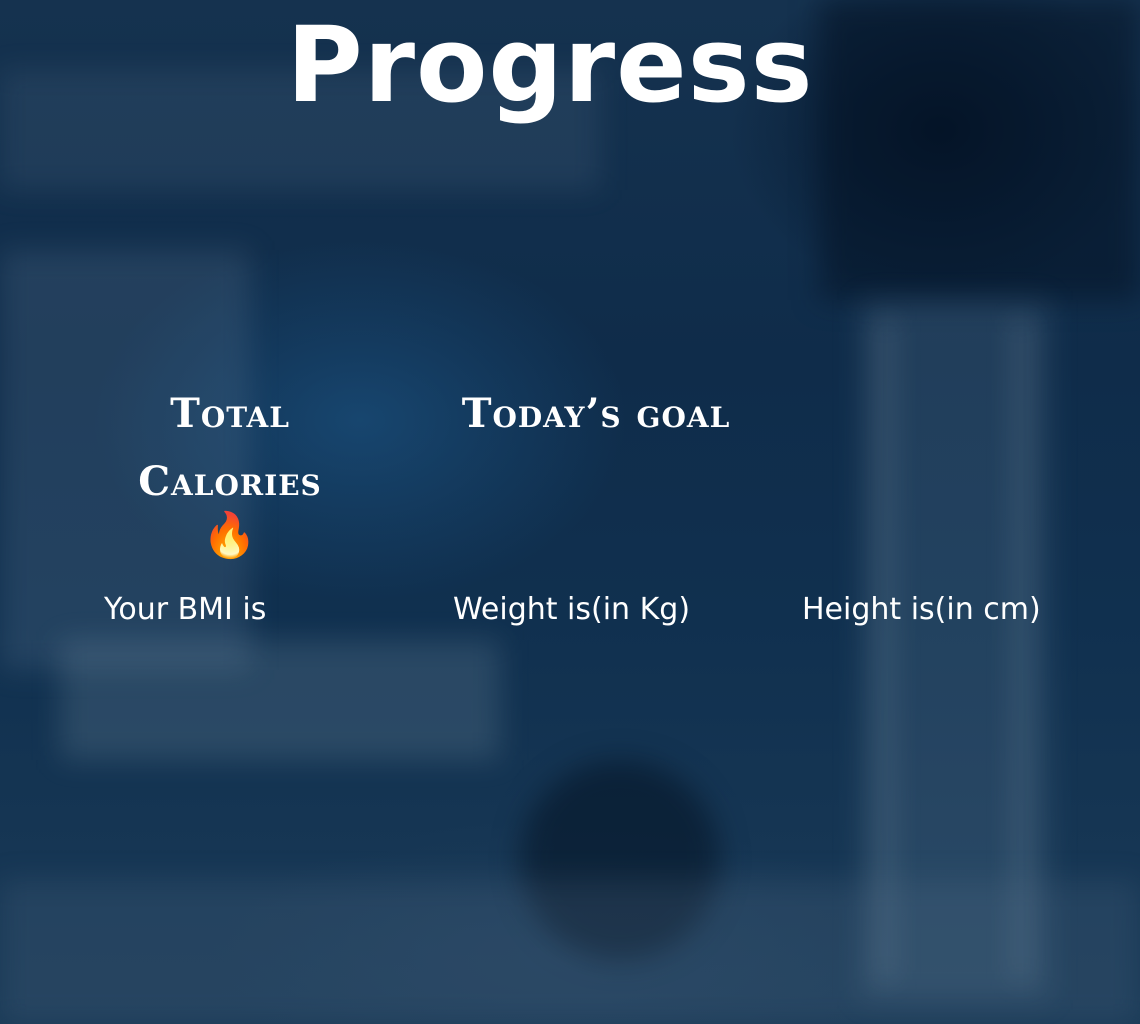 This screenshot has width=1140, height=1024. What do you see at coordinates (596, 413) in the screenshot?
I see `todays-goal-heading: Today’s goal` at bounding box center [596, 413].